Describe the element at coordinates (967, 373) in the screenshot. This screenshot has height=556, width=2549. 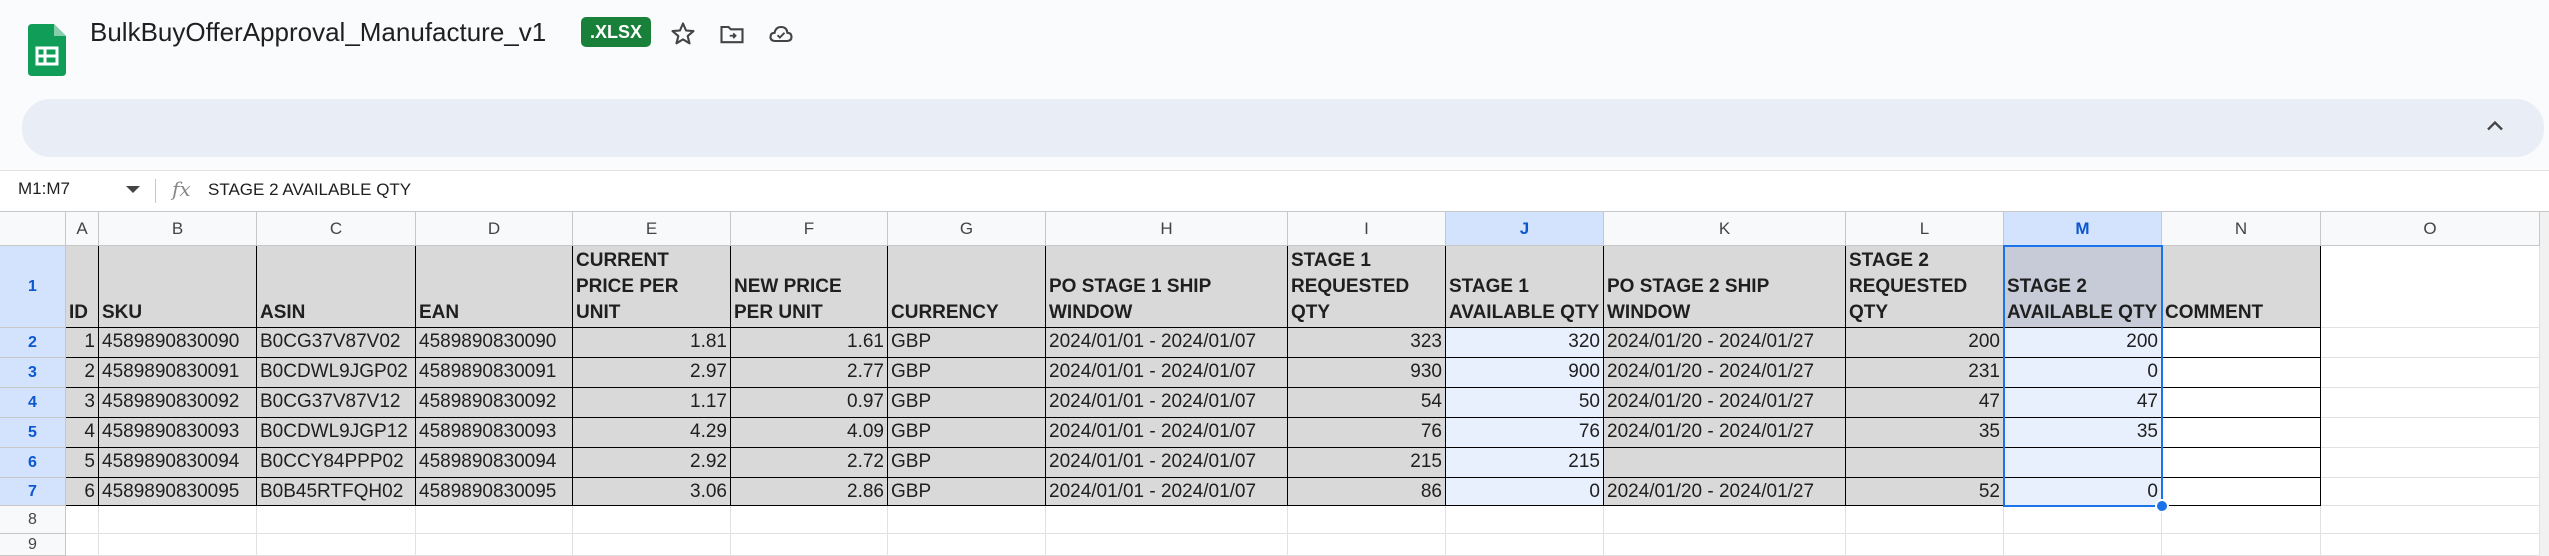
I see `data-cell-g3: GBP` at that location.